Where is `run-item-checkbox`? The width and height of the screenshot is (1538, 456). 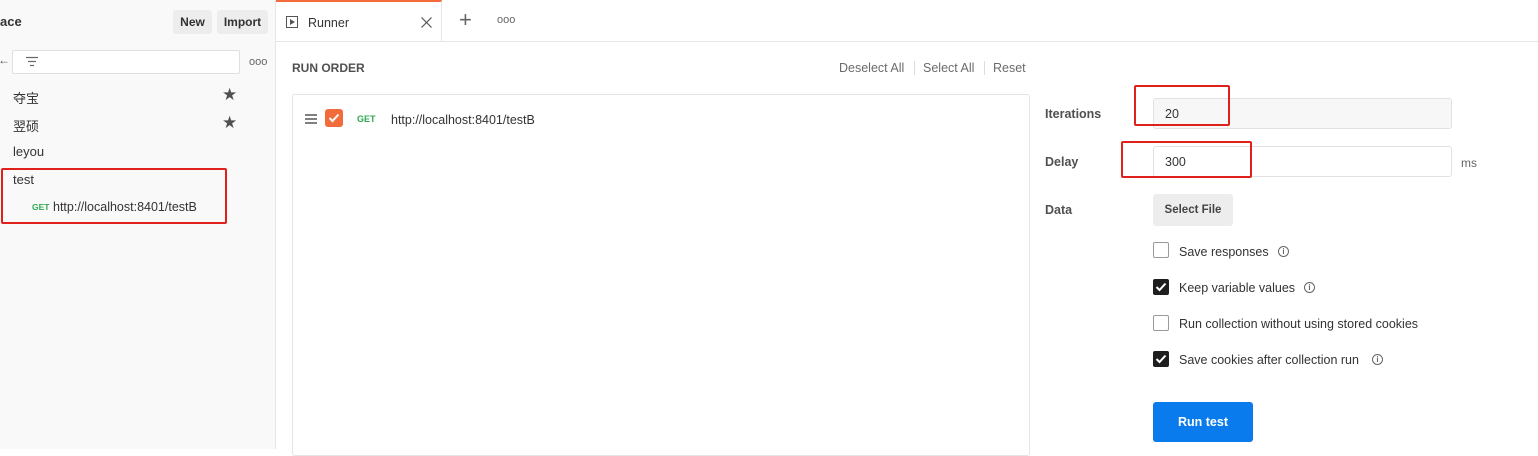 run-item-checkbox is located at coordinates (334, 118).